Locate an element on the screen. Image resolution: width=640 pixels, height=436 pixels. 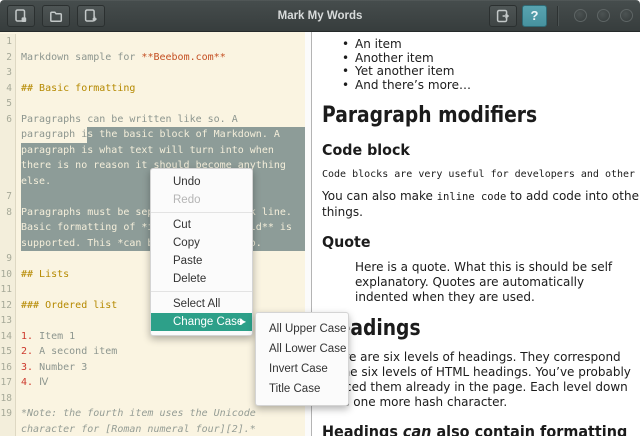
editor-row: 5 is located at coordinates (152, 104).